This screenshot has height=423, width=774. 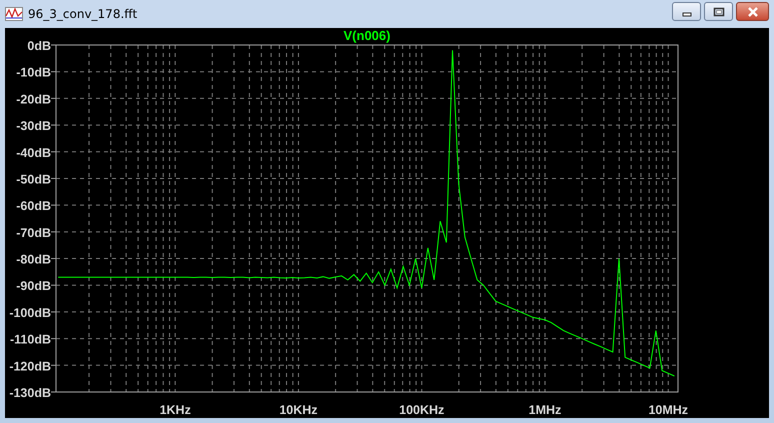 What do you see at coordinates (30, 313) in the screenshot?
I see `y-axis-label: -100dB` at bounding box center [30, 313].